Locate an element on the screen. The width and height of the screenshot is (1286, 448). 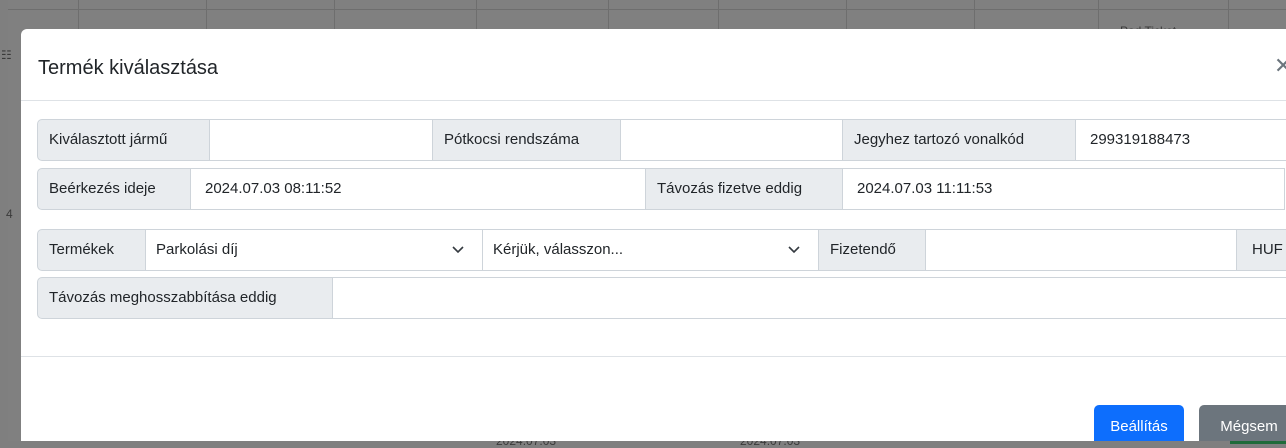
product-select-value: Parkolási díj is located at coordinates (197, 249).